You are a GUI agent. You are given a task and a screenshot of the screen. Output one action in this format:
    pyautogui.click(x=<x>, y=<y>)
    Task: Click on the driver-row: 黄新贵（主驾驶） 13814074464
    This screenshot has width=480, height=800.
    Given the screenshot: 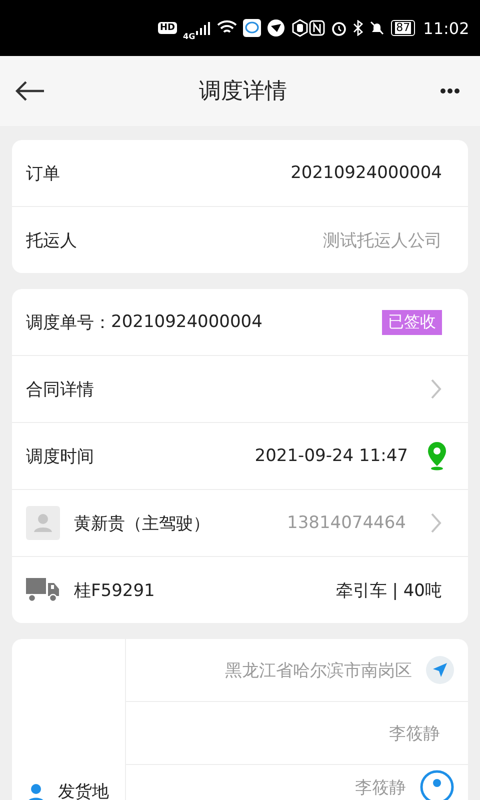 What is the action you would take?
    pyautogui.click(x=240, y=522)
    